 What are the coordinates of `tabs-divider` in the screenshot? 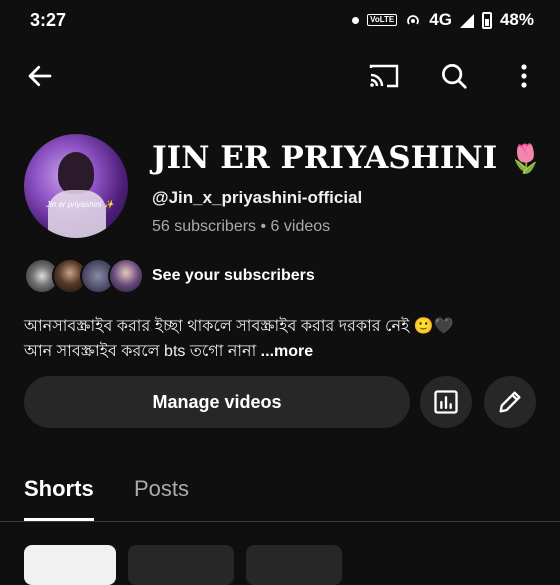 It's located at (280, 521).